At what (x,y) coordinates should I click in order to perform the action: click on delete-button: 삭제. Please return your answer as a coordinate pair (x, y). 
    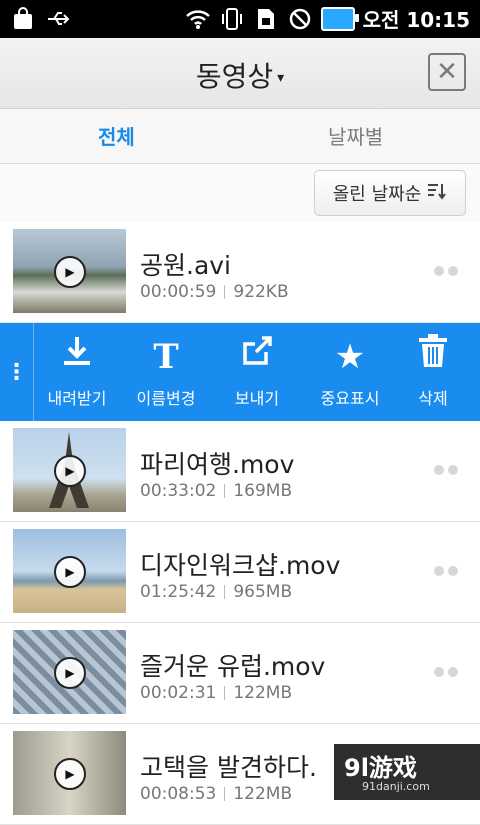
    Looking at the image, I should click on (433, 372).